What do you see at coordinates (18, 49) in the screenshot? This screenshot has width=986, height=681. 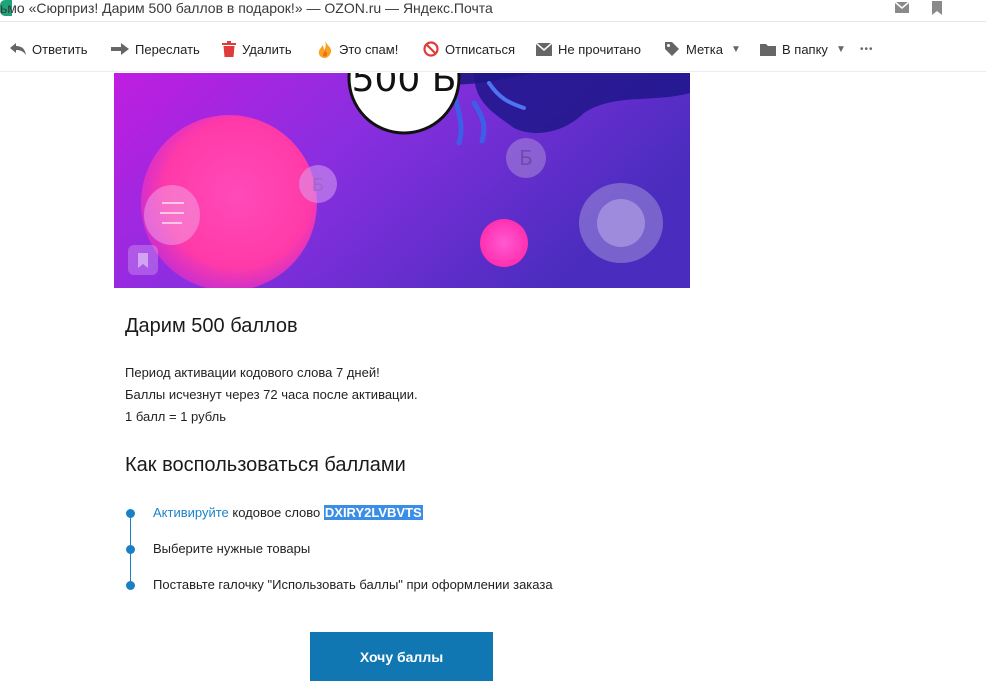 I see `reply-icon` at bounding box center [18, 49].